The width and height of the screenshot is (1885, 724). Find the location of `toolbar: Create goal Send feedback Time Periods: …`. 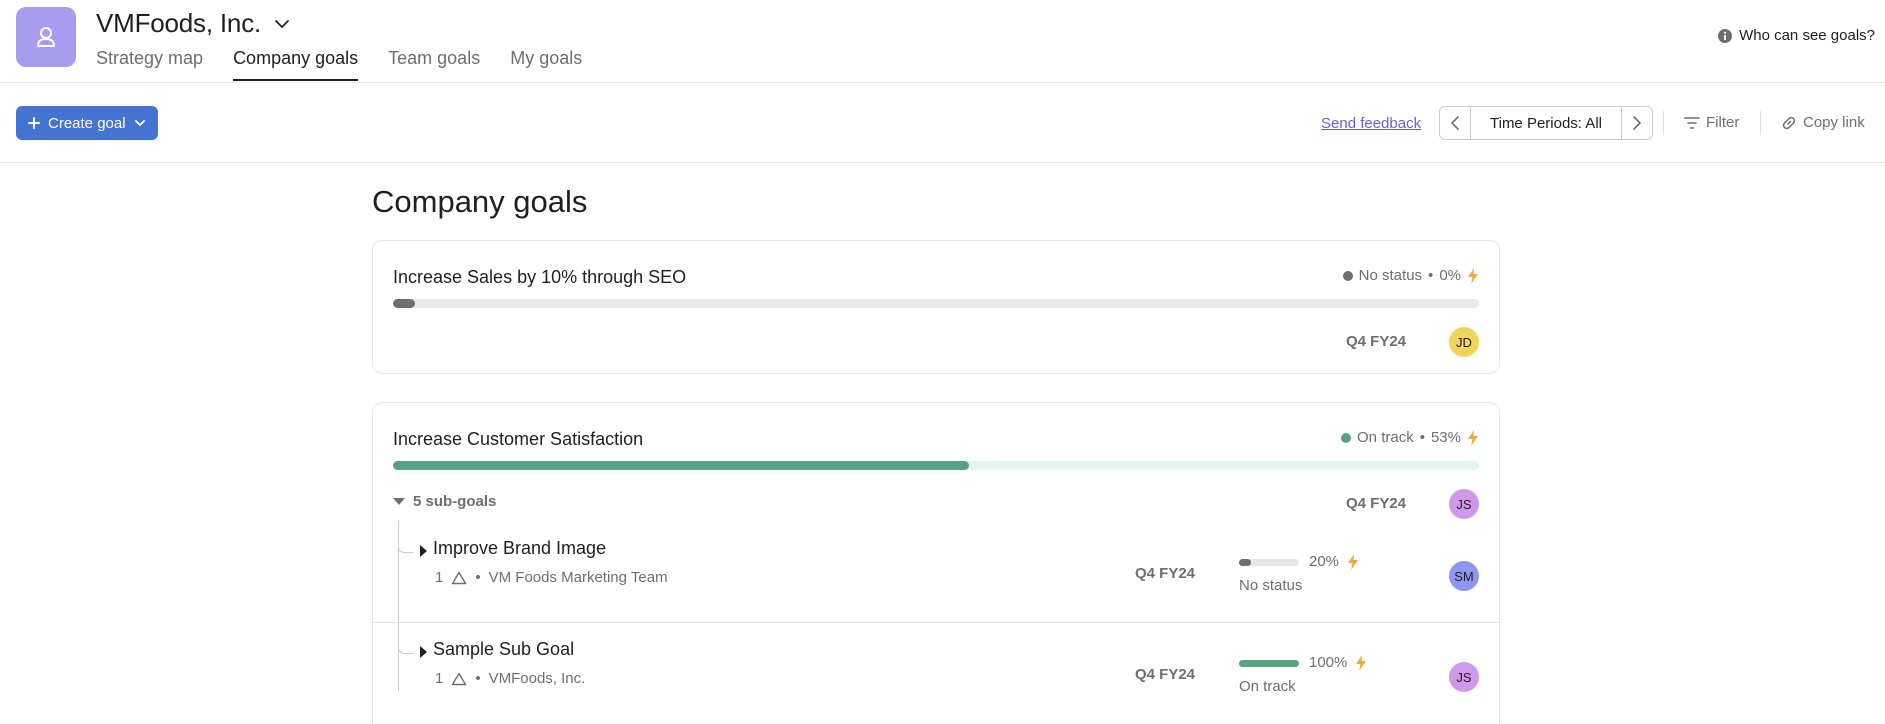

toolbar: Create goal Send feedback Time Periods: … is located at coordinates (942, 123).